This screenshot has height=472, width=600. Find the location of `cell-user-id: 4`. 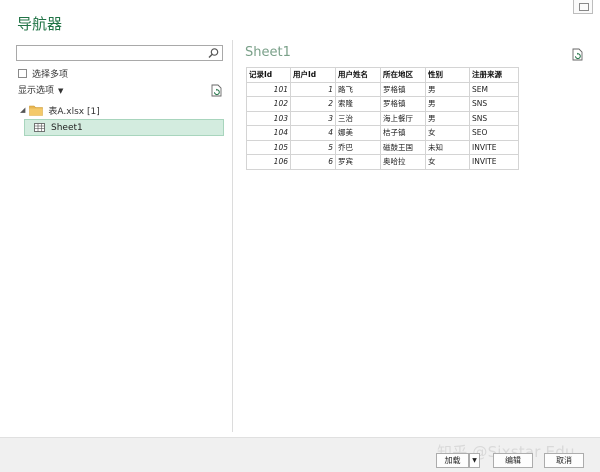

cell-user-id: 4 is located at coordinates (313, 133).